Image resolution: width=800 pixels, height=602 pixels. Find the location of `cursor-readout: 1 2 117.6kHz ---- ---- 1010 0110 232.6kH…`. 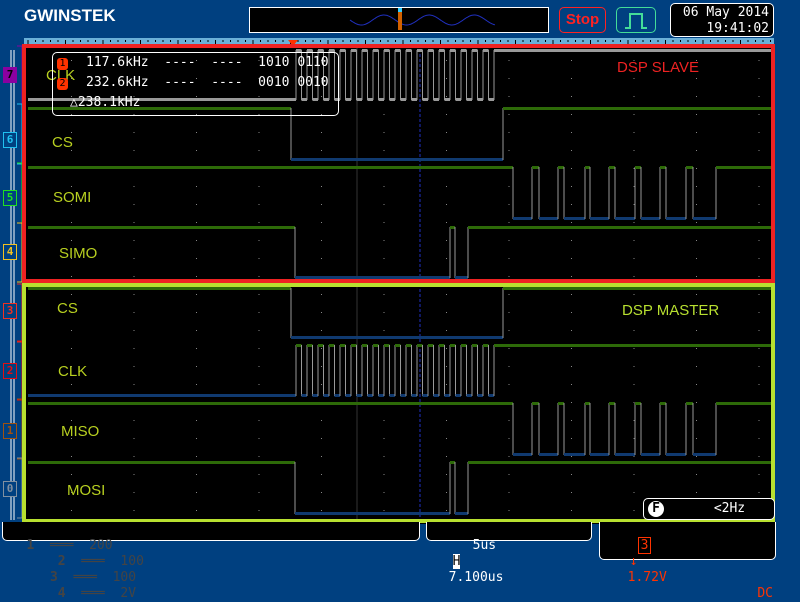

cursor-readout: 1 2 117.6kHz ---- ---- 1010 0110 232.6kH… is located at coordinates (195, 84).